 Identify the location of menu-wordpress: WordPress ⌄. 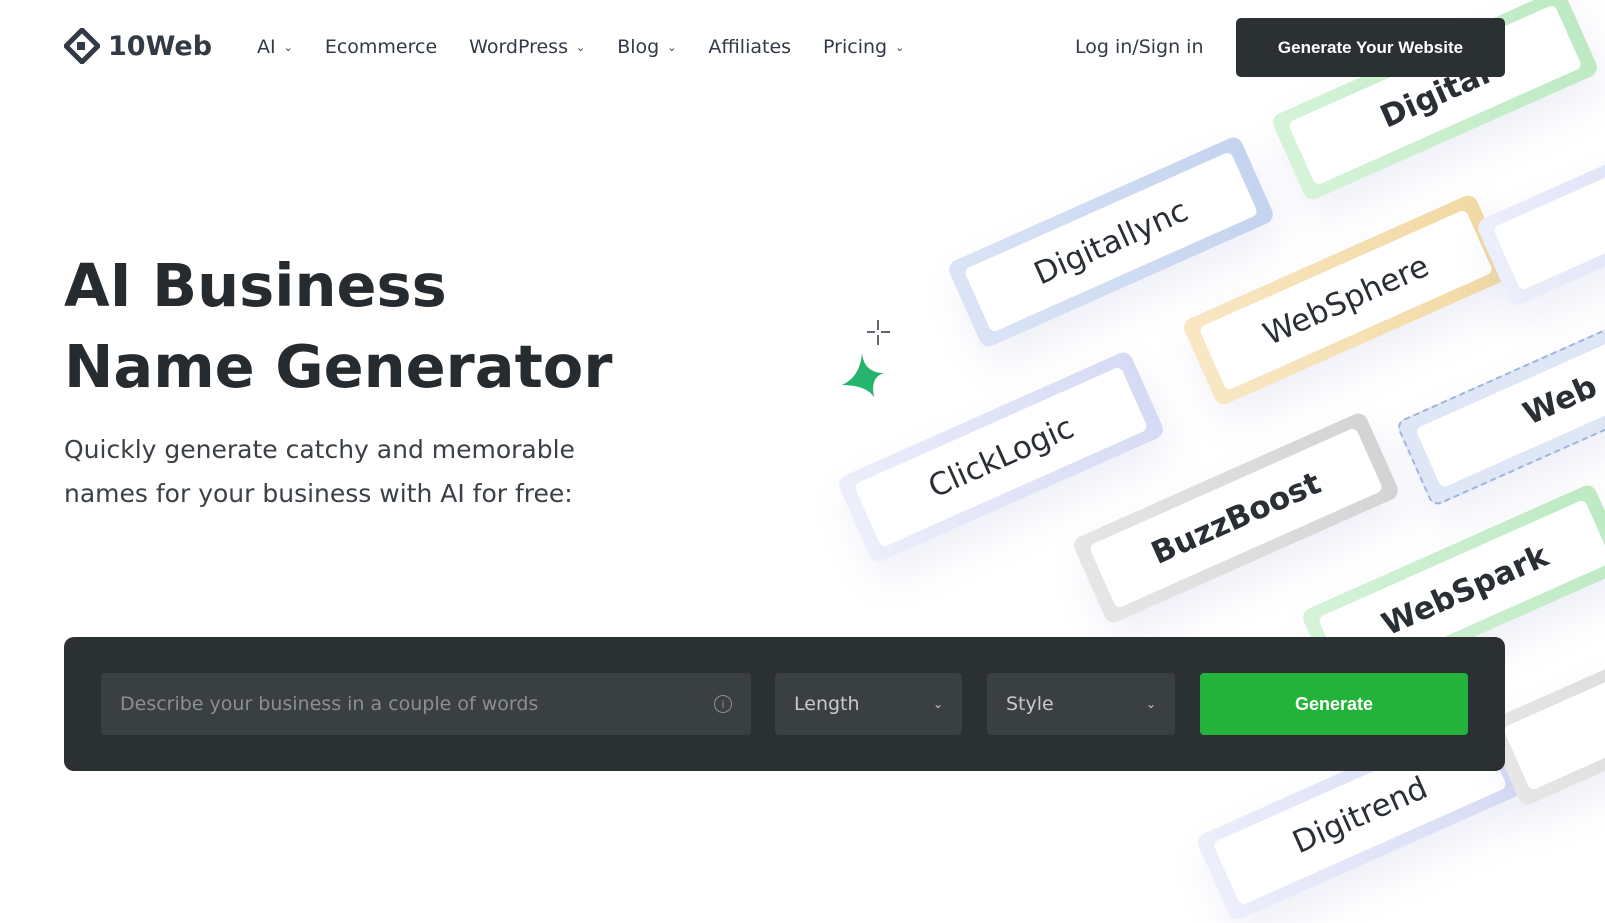
(527, 47).